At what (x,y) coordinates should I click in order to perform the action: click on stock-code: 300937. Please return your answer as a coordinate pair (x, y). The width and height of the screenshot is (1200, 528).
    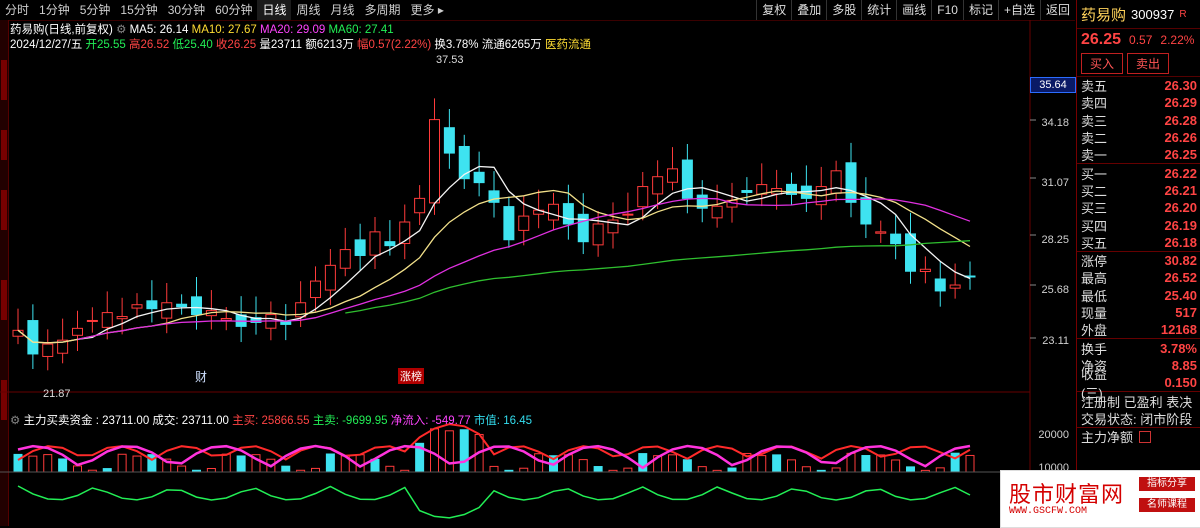
    Looking at the image, I should click on (1153, 14).